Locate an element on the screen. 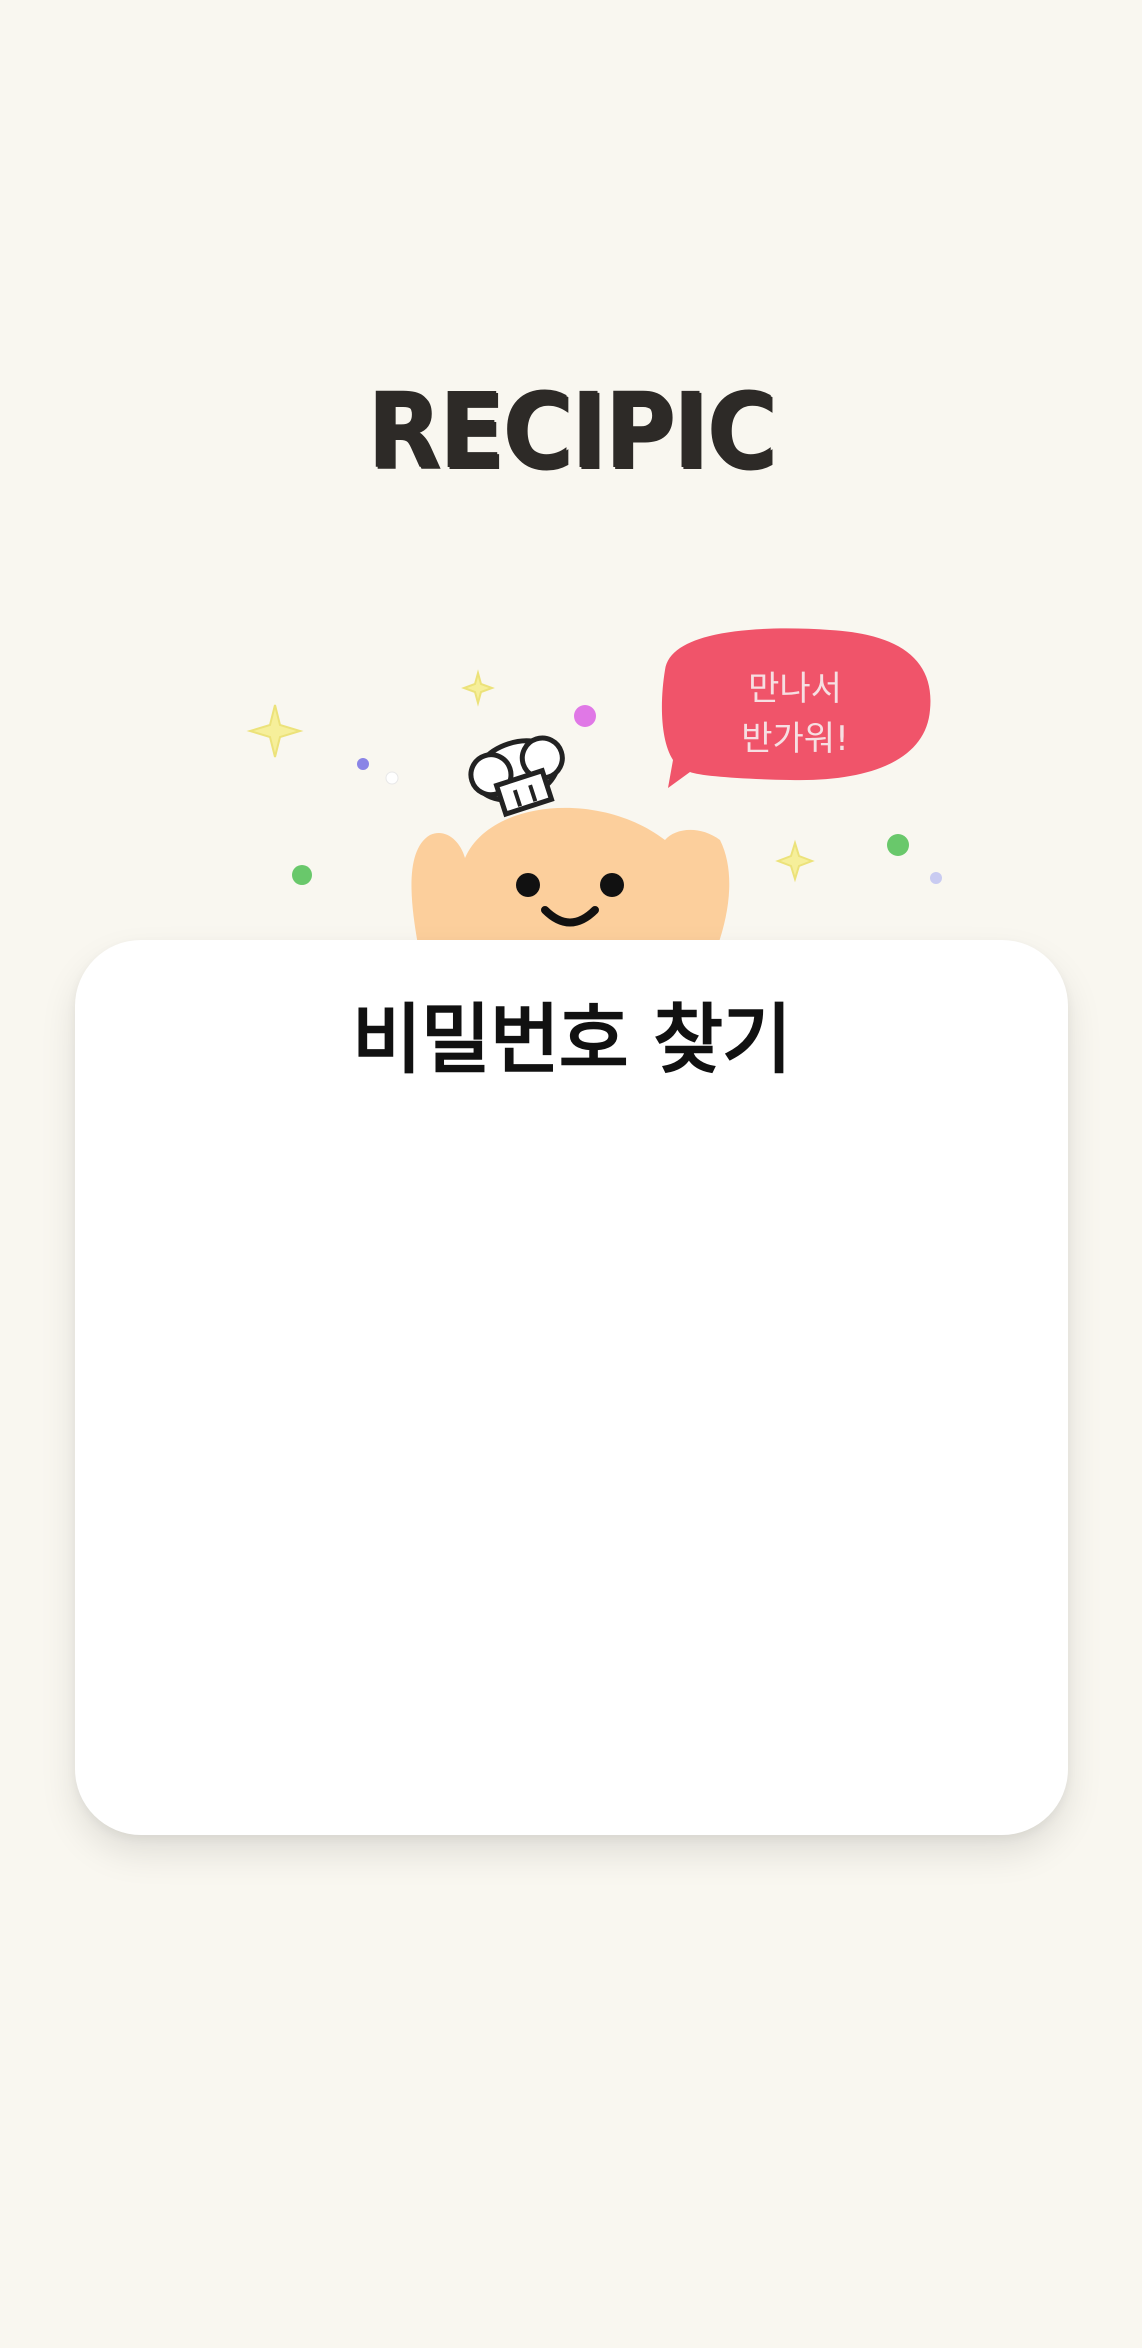 The width and height of the screenshot is (1142, 2348). speech-bubble-line1: 만나서 is located at coordinates (795, 689).